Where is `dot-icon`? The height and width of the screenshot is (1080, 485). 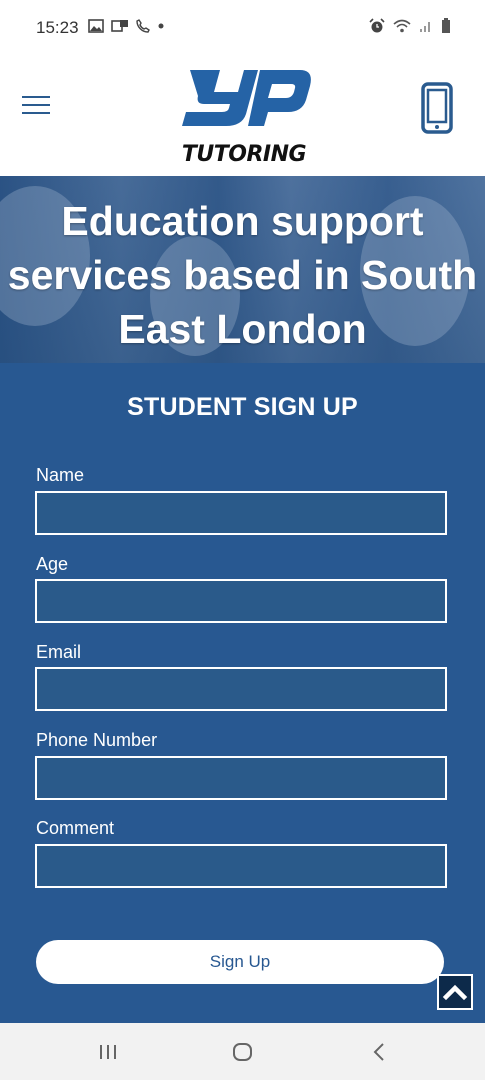 dot-icon is located at coordinates (161, 26).